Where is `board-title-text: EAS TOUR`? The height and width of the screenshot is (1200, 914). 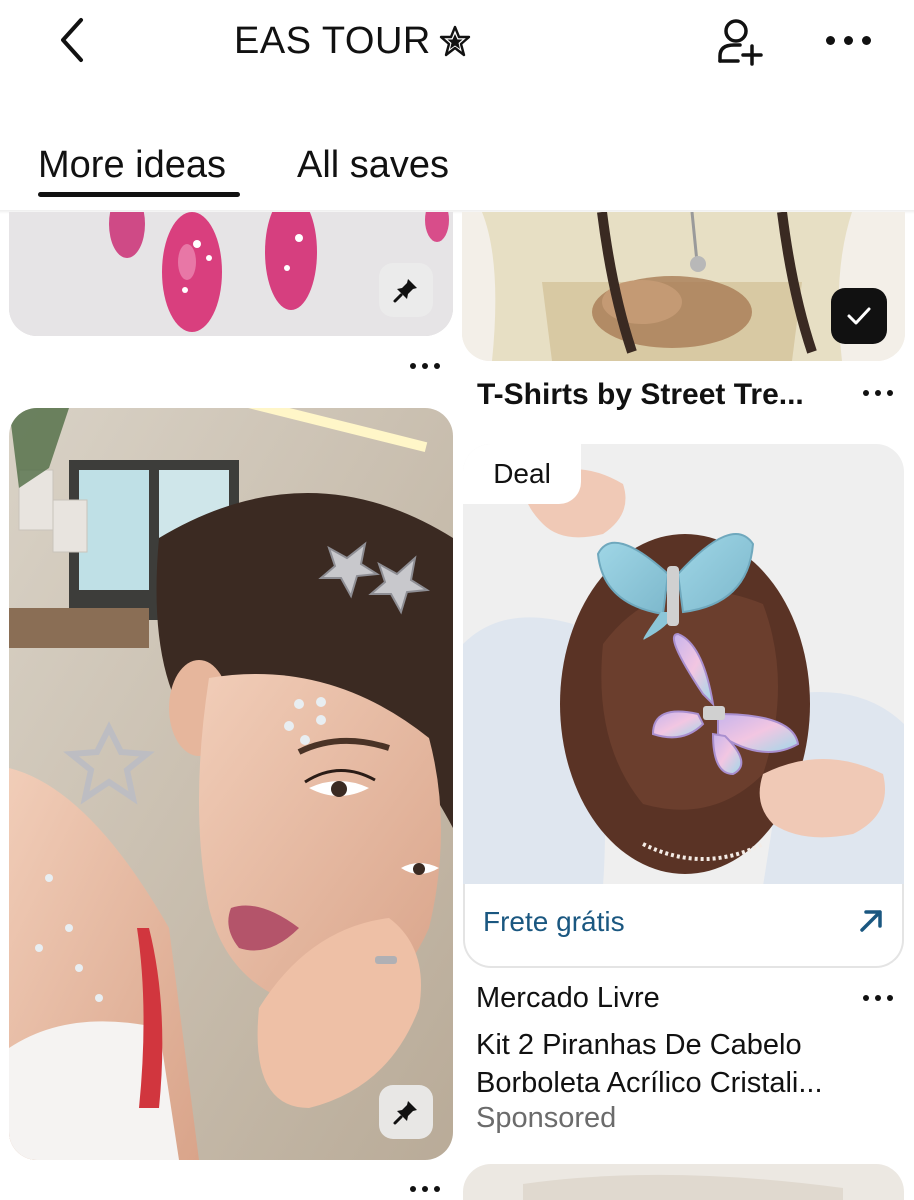 board-title-text: EAS TOUR is located at coordinates (332, 40).